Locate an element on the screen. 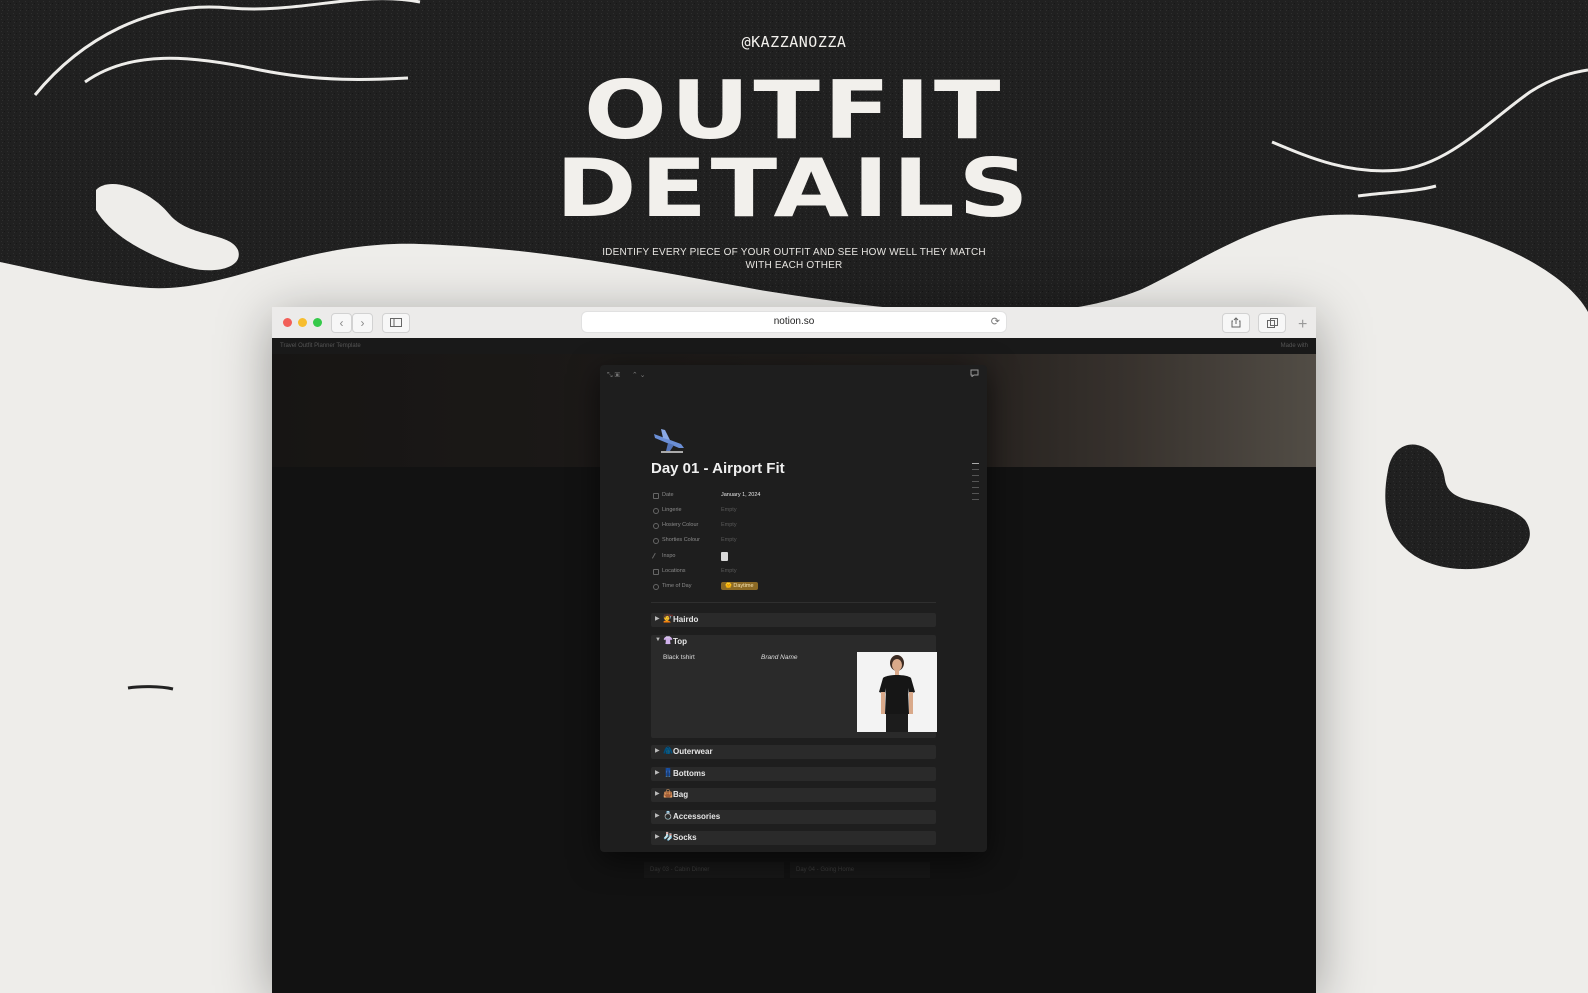 The width and height of the screenshot is (1588, 993). toggle-hairdo: ▶ 💇 Hairdo is located at coordinates (793, 620).